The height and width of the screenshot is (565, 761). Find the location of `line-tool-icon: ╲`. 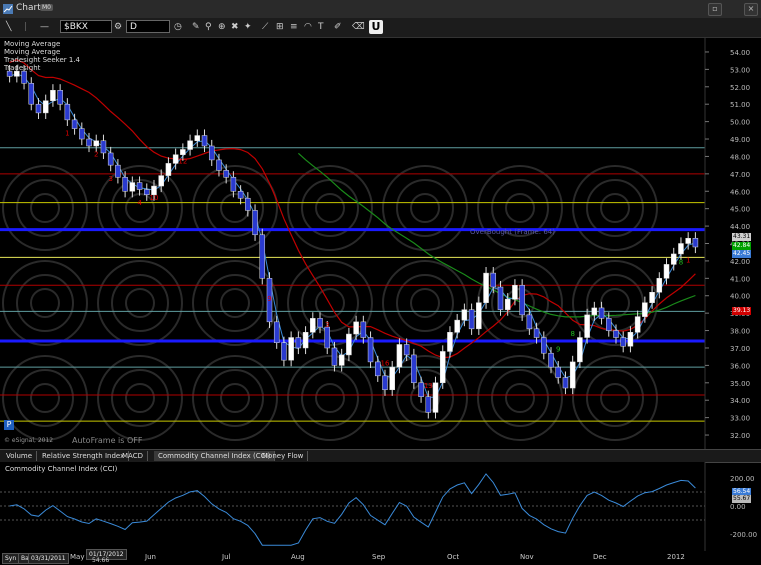

line-tool-icon: ╲ is located at coordinates (8, 27).